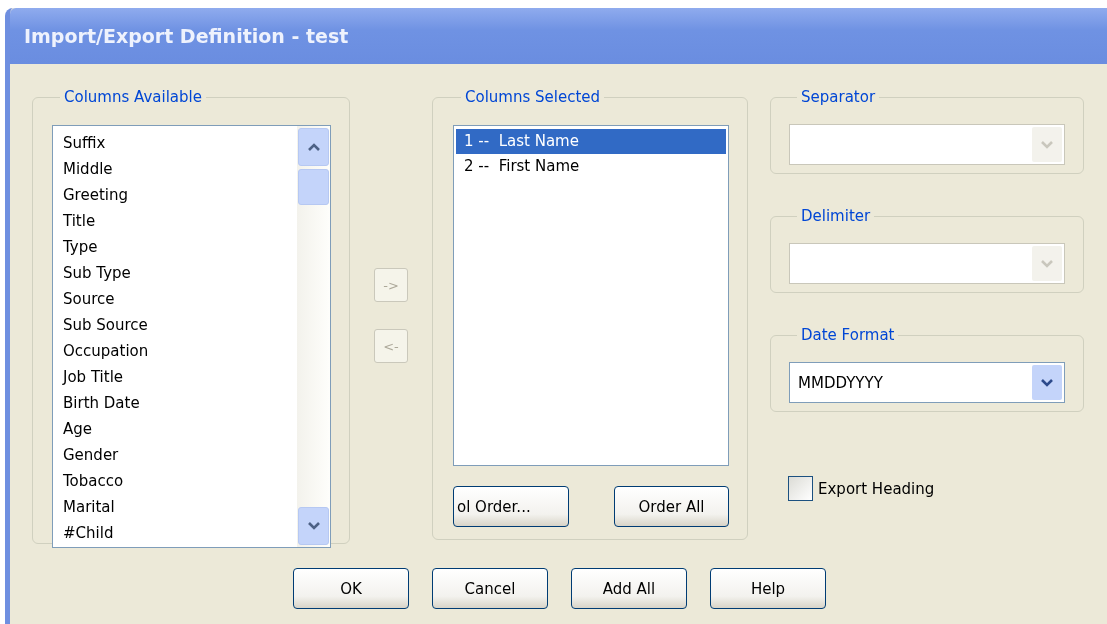  Describe the element at coordinates (180, 351) in the screenshot. I see `list-item: Occupation` at that location.